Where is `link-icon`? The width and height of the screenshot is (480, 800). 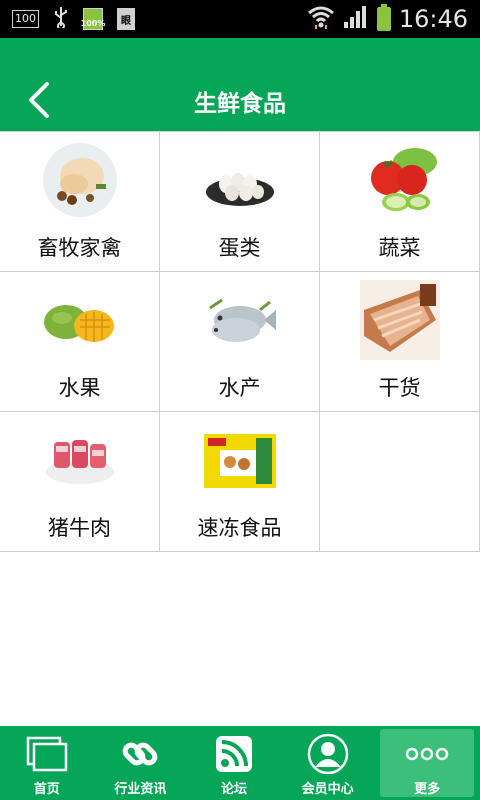 link-icon is located at coordinates (140, 754).